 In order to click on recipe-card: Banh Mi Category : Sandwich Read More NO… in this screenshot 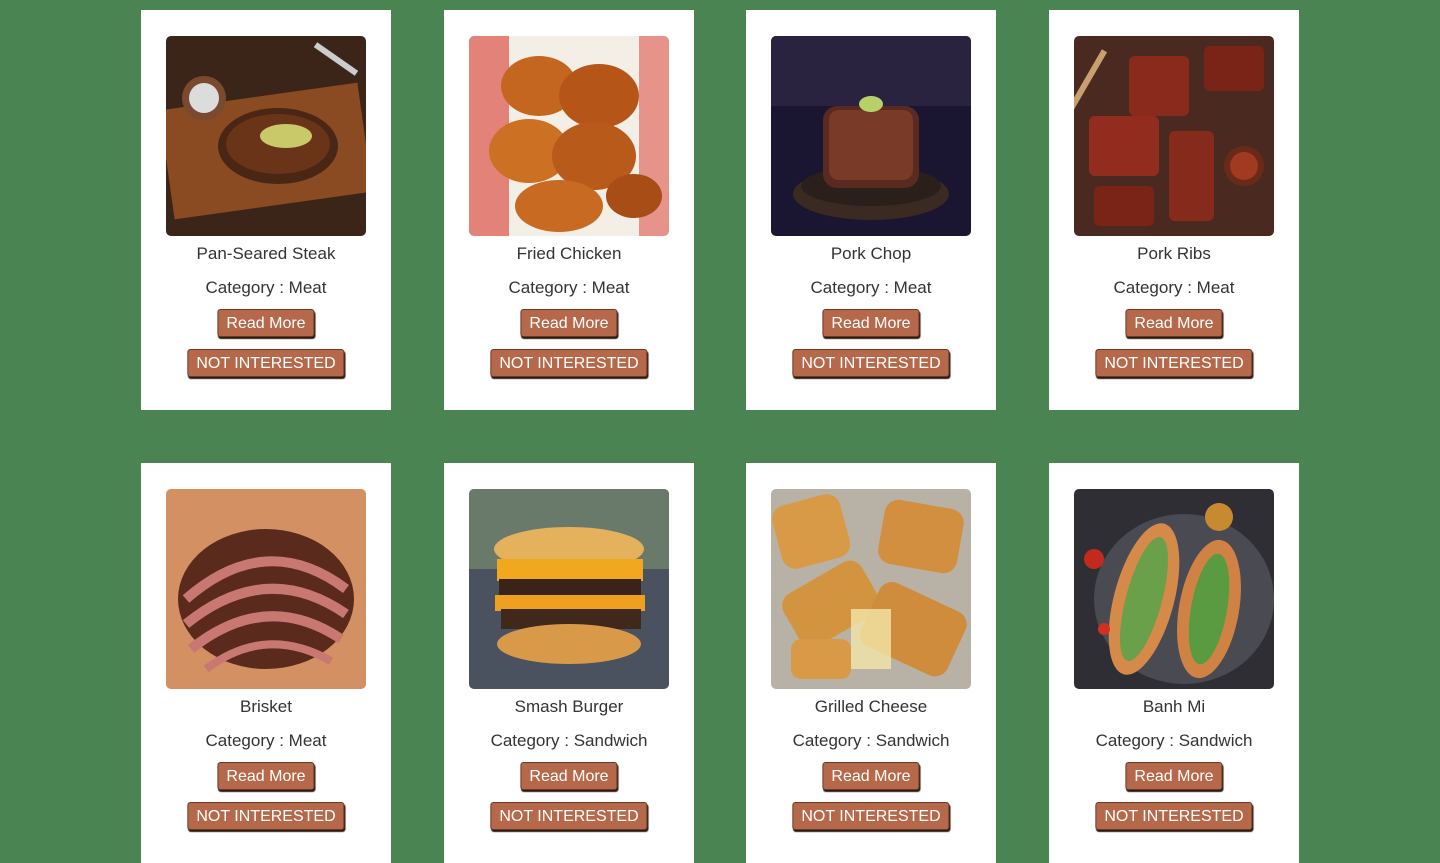, I will do `click(1174, 663)`.